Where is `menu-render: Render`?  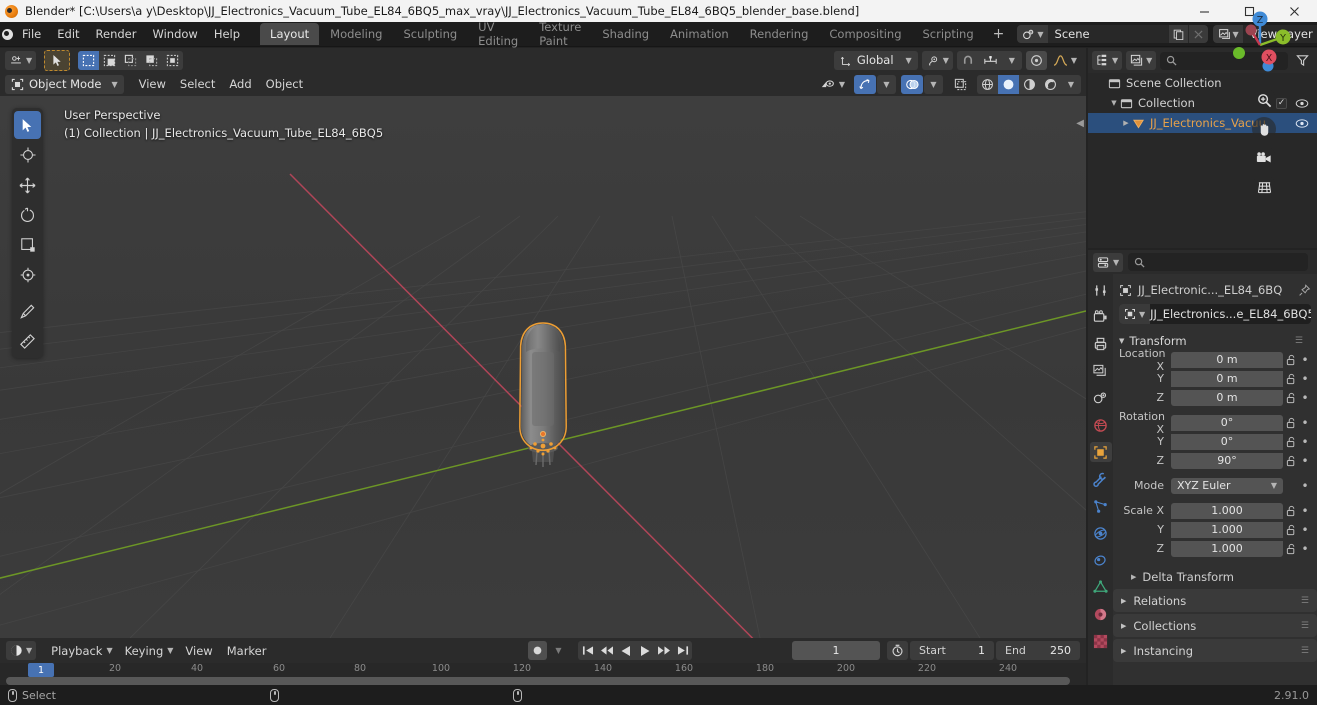 menu-render: Render is located at coordinates (116, 34).